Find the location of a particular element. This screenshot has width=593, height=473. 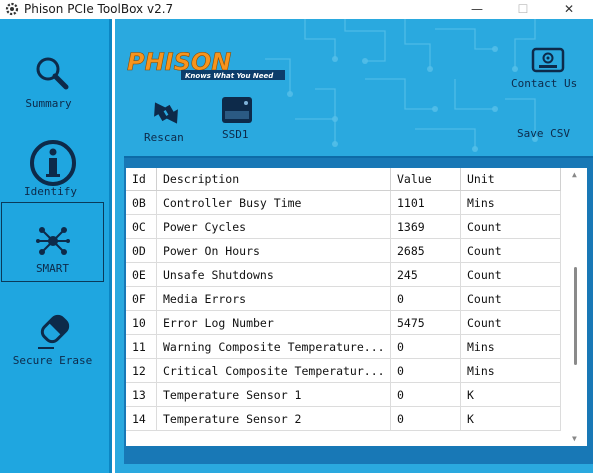

save-csv-label: Save CSV is located at coordinates (543, 133).